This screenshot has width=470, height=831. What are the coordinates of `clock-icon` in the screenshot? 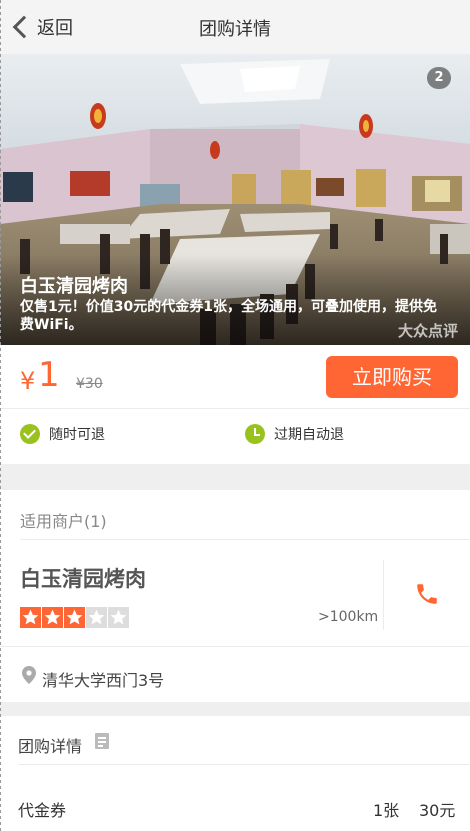 It's located at (255, 434).